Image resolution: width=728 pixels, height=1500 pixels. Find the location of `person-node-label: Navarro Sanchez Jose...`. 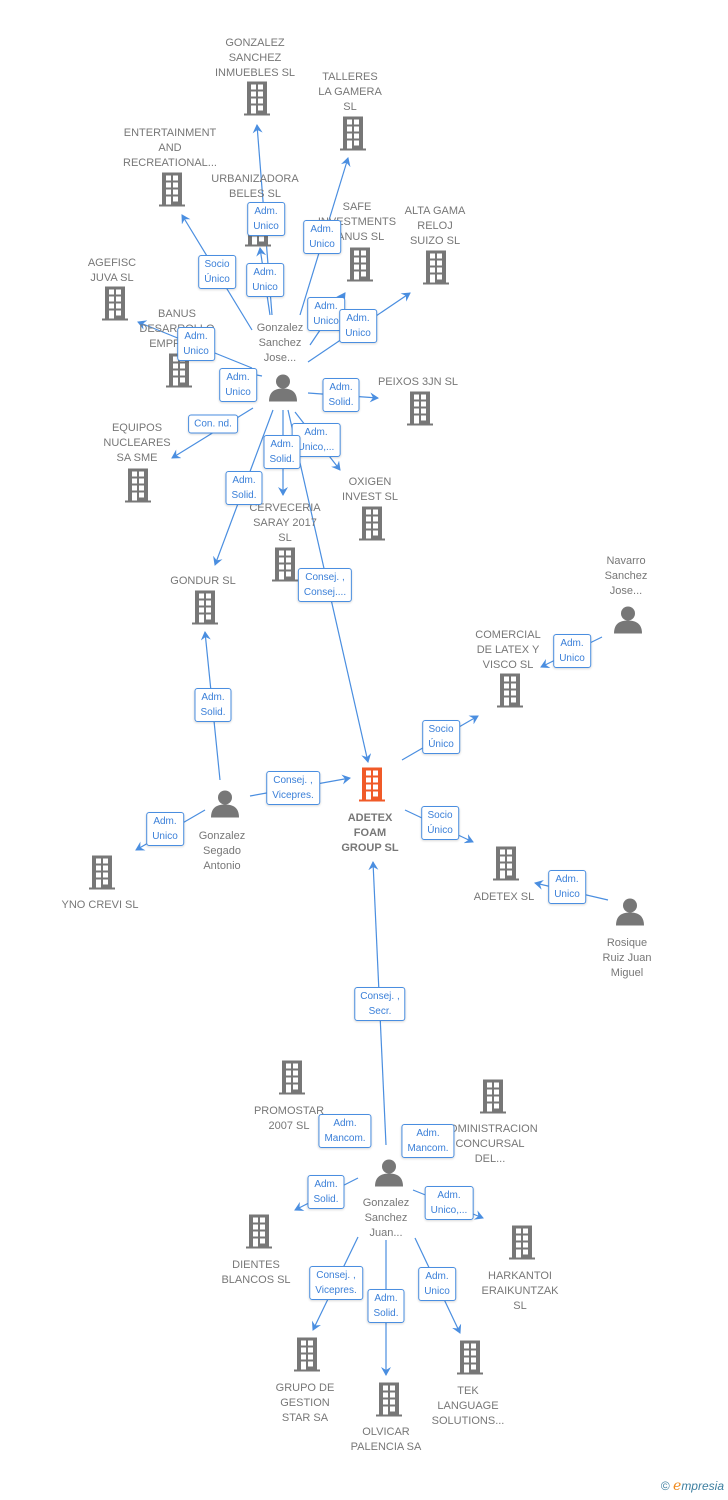

person-node-label: Navarro Sanchez Jose... is located at coordinates (626, 576).